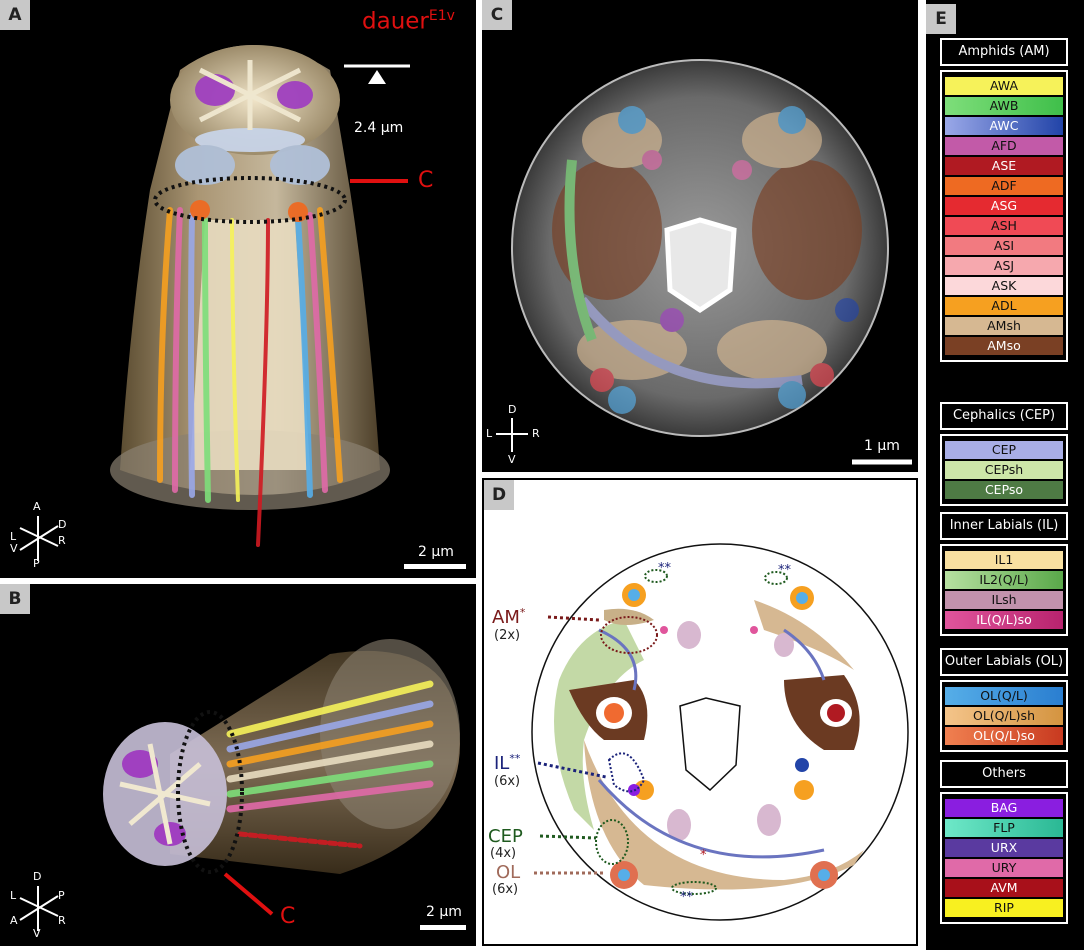 Image resolution: width=1084 pixels, height=950 pixels. I want to click on legend-item: ASJ, so click(1004, 266).